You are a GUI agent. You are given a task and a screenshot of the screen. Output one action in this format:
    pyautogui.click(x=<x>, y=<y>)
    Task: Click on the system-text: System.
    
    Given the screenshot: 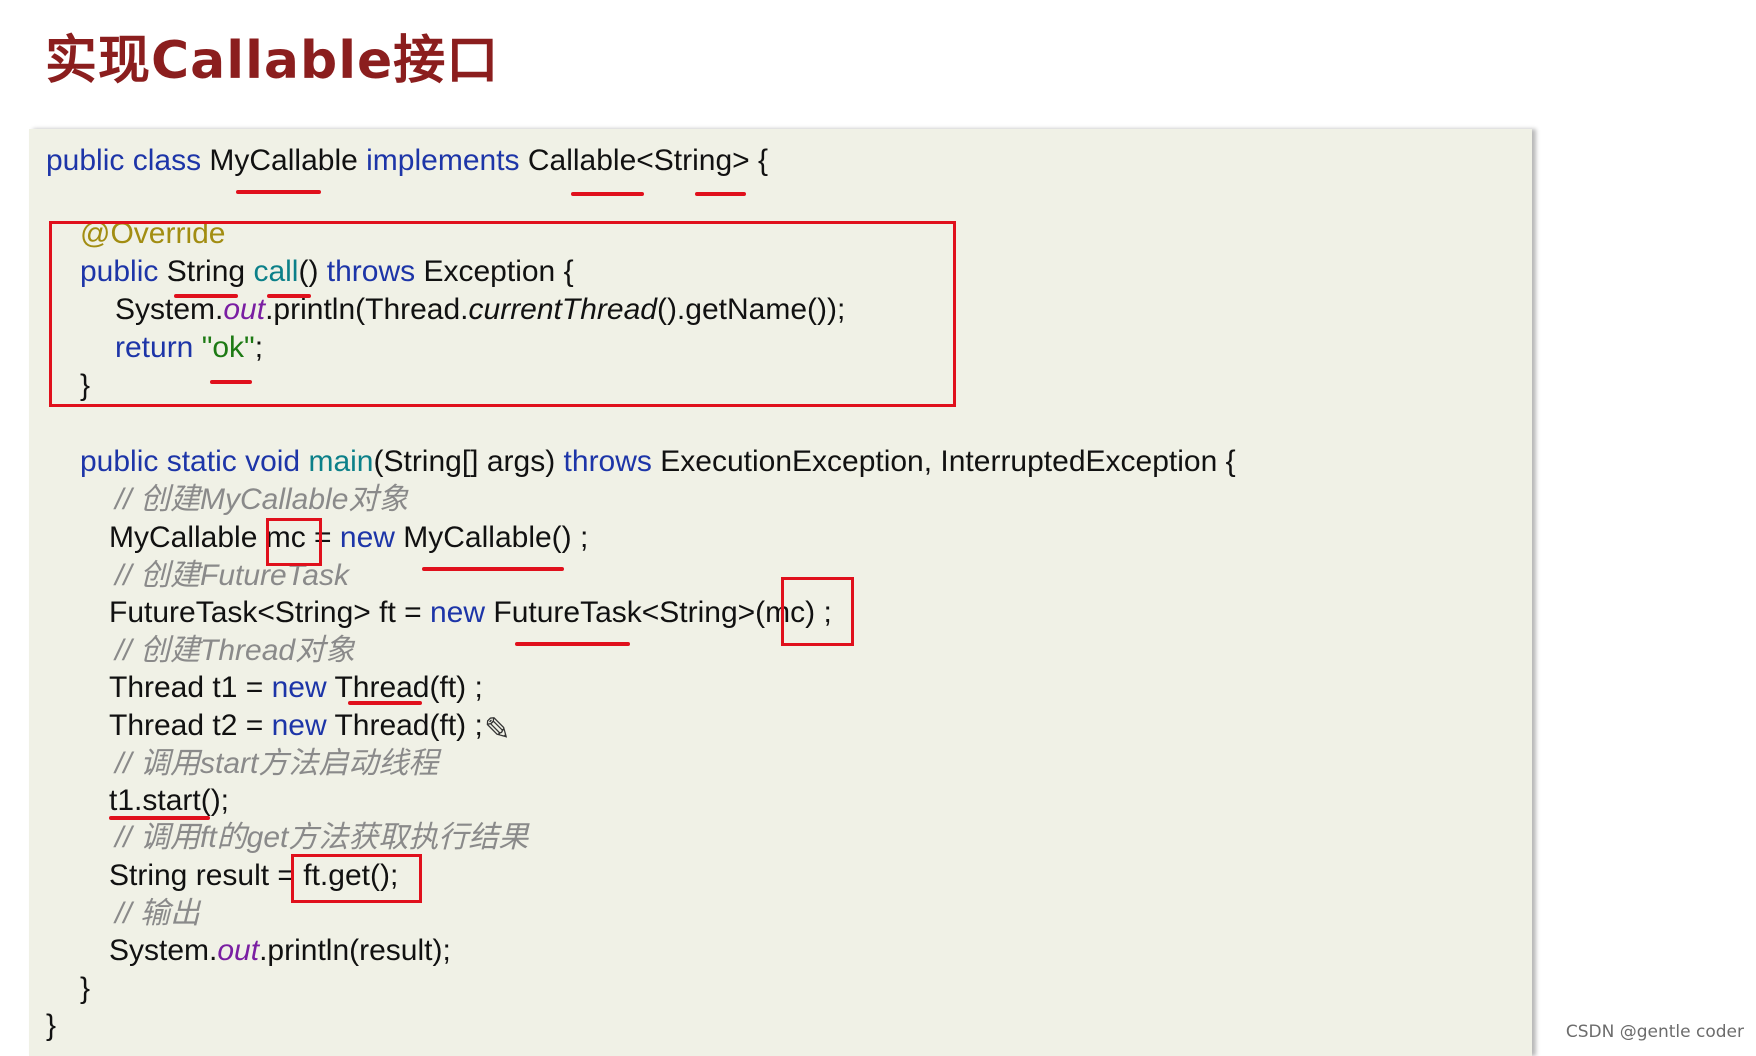 What is the action you would take?
    pyautogui.click(x=163, y=950)
    